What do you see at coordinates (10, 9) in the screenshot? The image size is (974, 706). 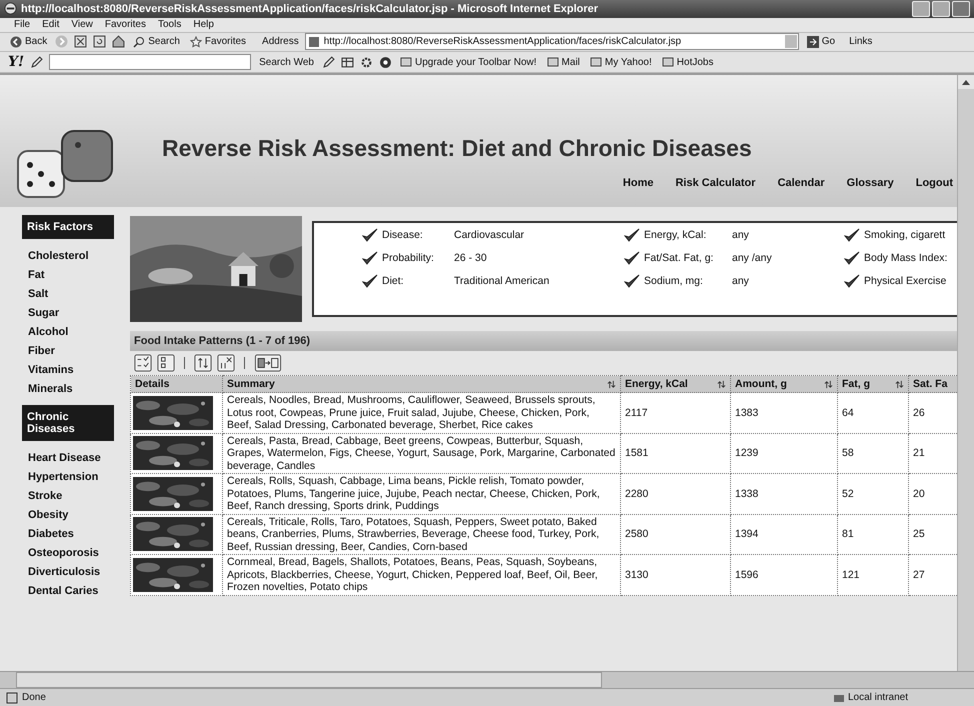 I see `browser-icon` at bounding box center [10, 9].